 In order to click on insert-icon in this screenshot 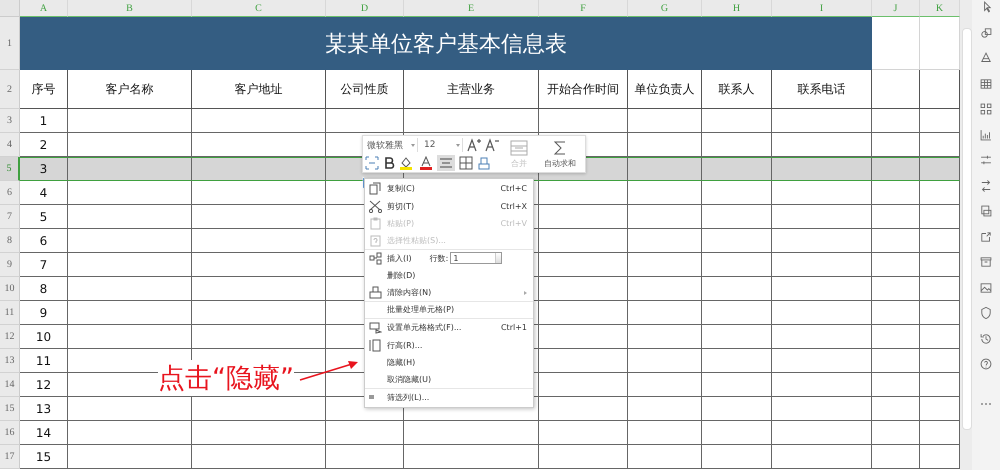, I will do `click(375, 258)`.